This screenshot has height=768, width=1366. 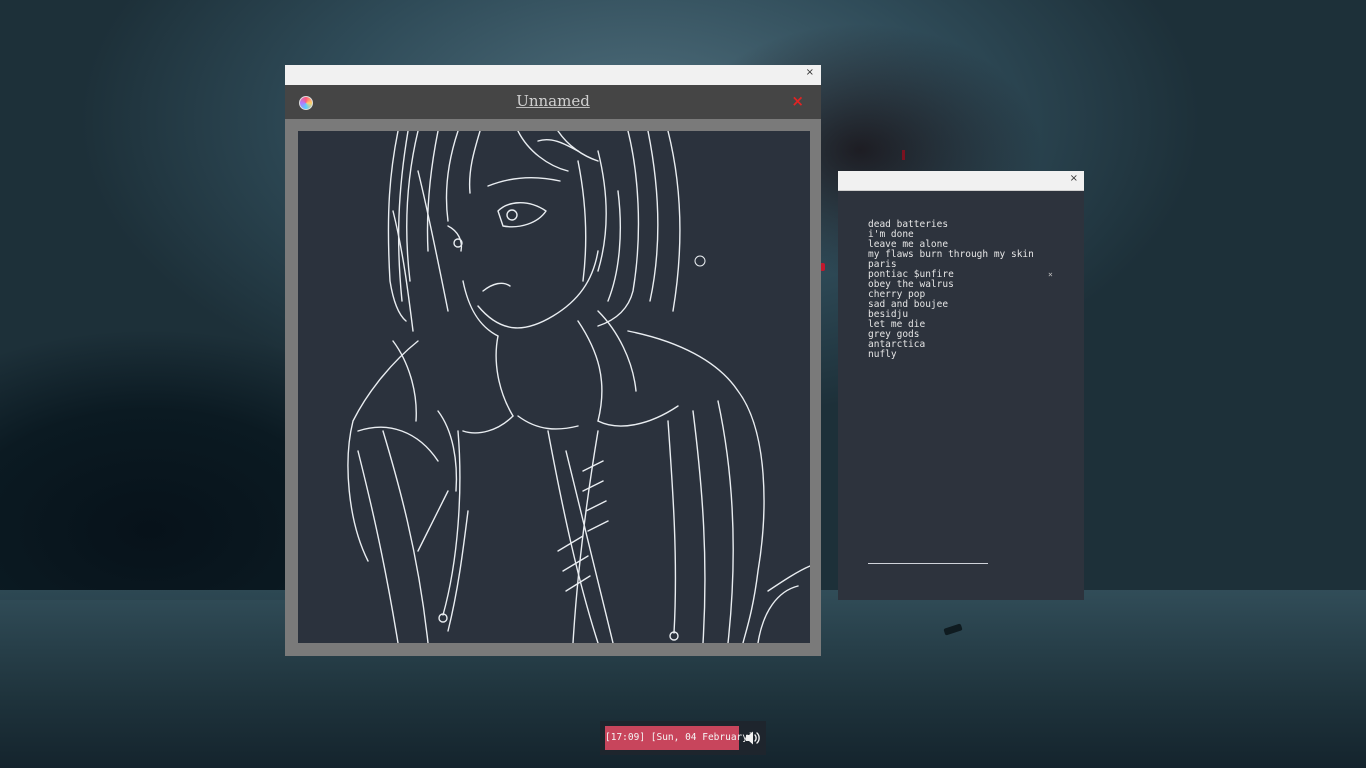 I want to click on status-bar: [17:09] [Sun, 04 February], so click(x=683, y=738).